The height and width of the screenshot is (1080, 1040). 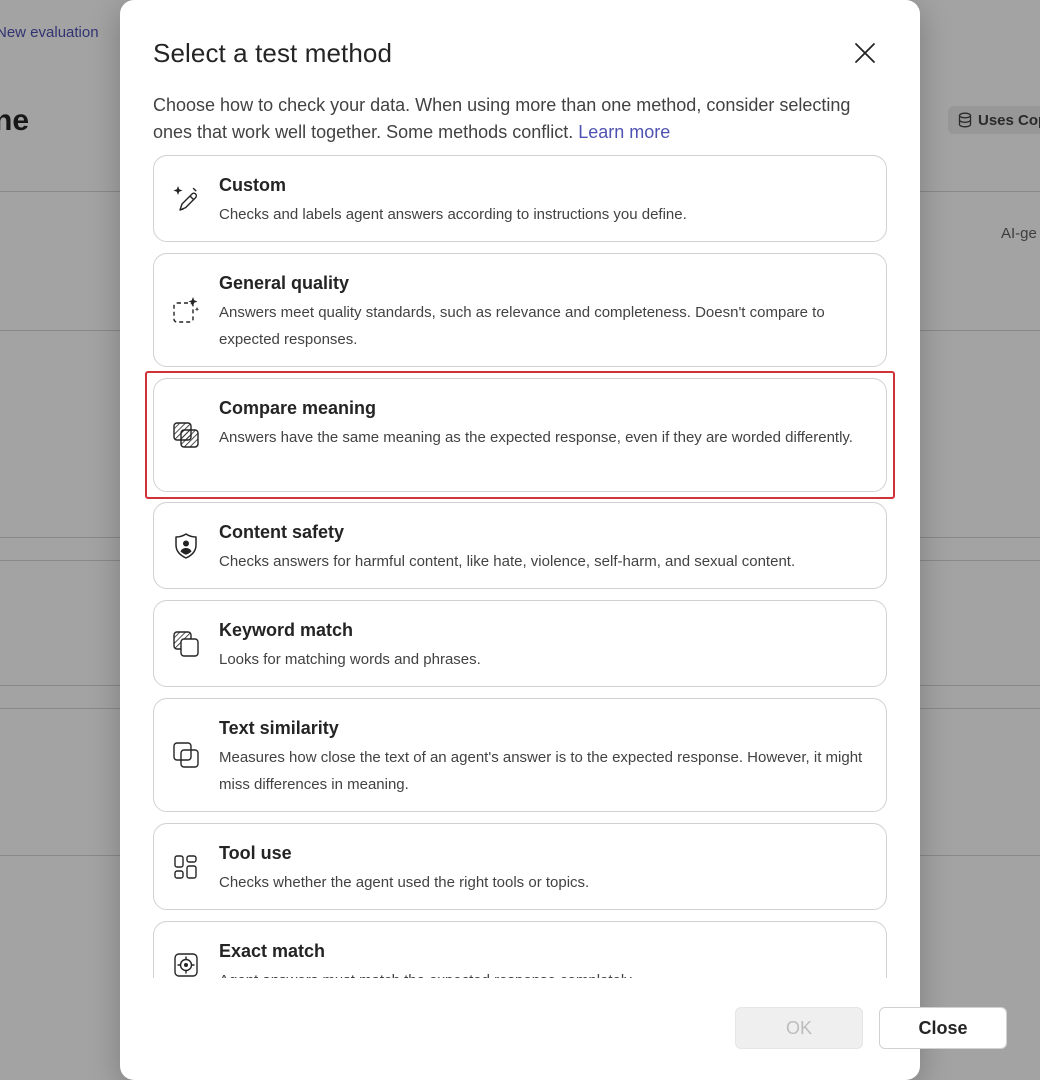 I want to click on close-dialog-button, so click(x=865, y=53).